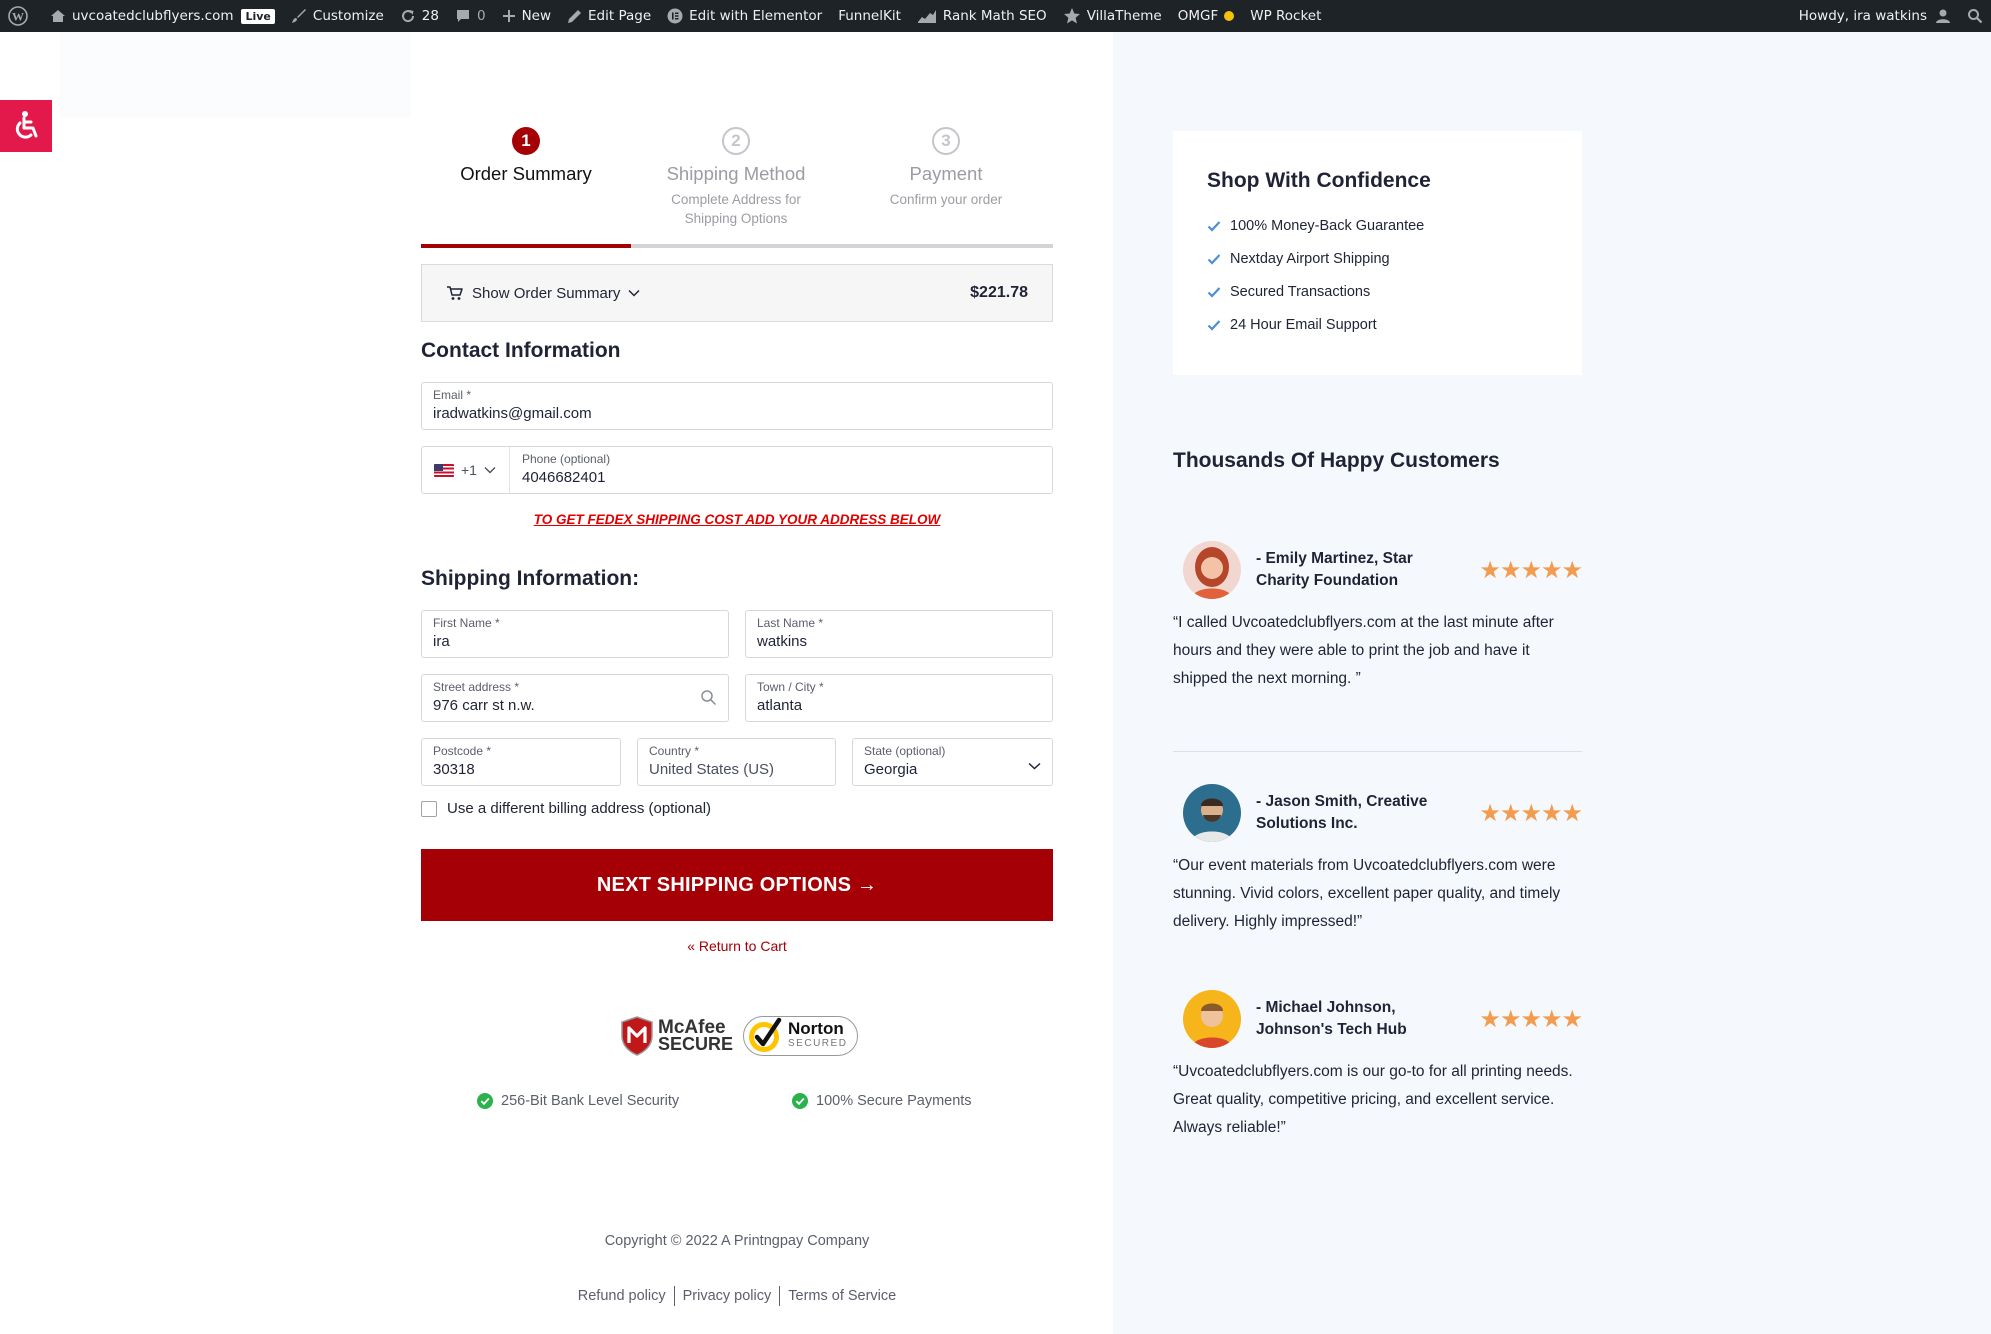 The width and height of the screenshot is (1991, 1334). I want to click on site-name-menu: uvcoatedclubflyers.com Live, so click(162, 16).